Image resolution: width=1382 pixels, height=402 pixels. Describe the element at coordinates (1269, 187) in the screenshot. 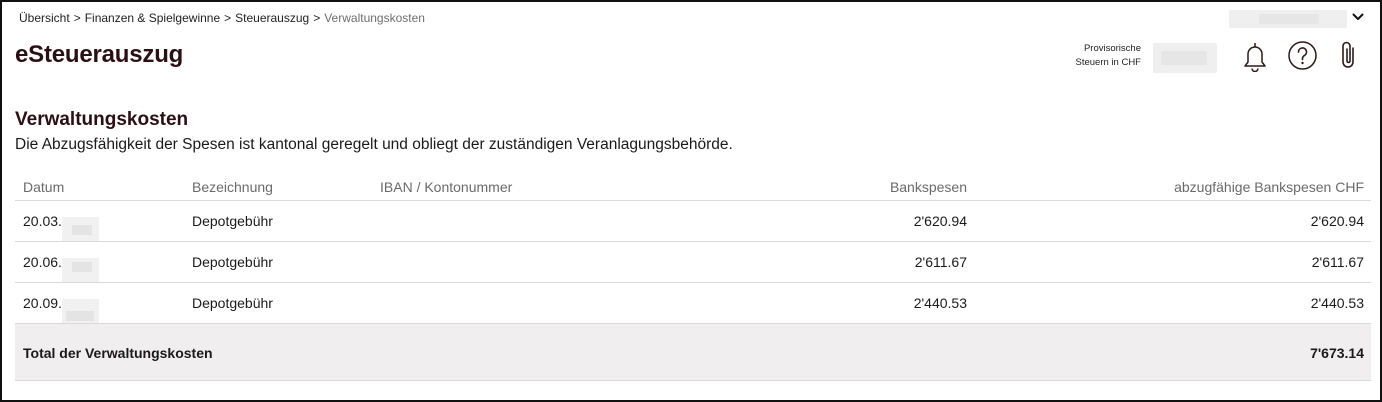

I see `column-header-deductible: abzugfähige Bankspesen CHF` at that location.